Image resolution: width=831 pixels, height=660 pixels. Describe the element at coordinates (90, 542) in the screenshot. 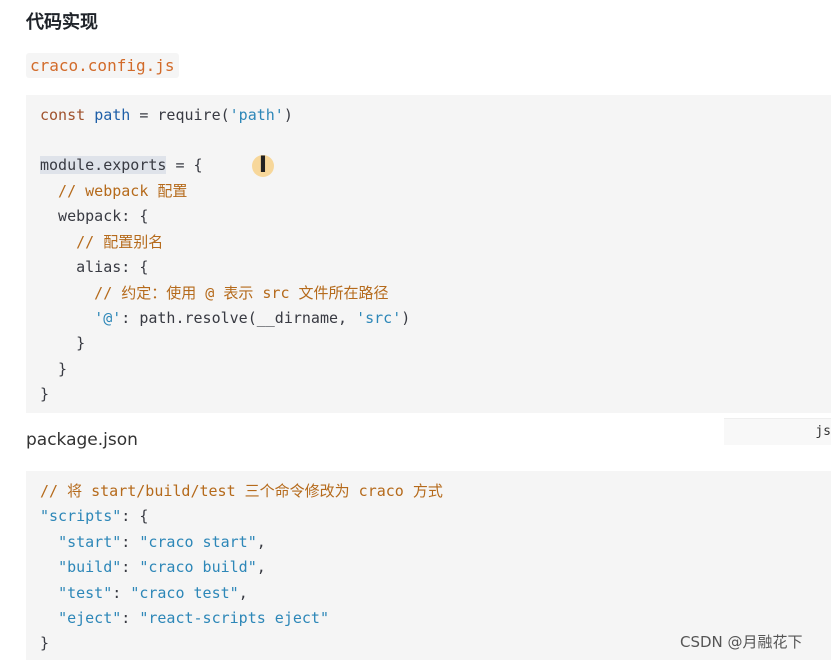

I see `string: "start"` at that location.